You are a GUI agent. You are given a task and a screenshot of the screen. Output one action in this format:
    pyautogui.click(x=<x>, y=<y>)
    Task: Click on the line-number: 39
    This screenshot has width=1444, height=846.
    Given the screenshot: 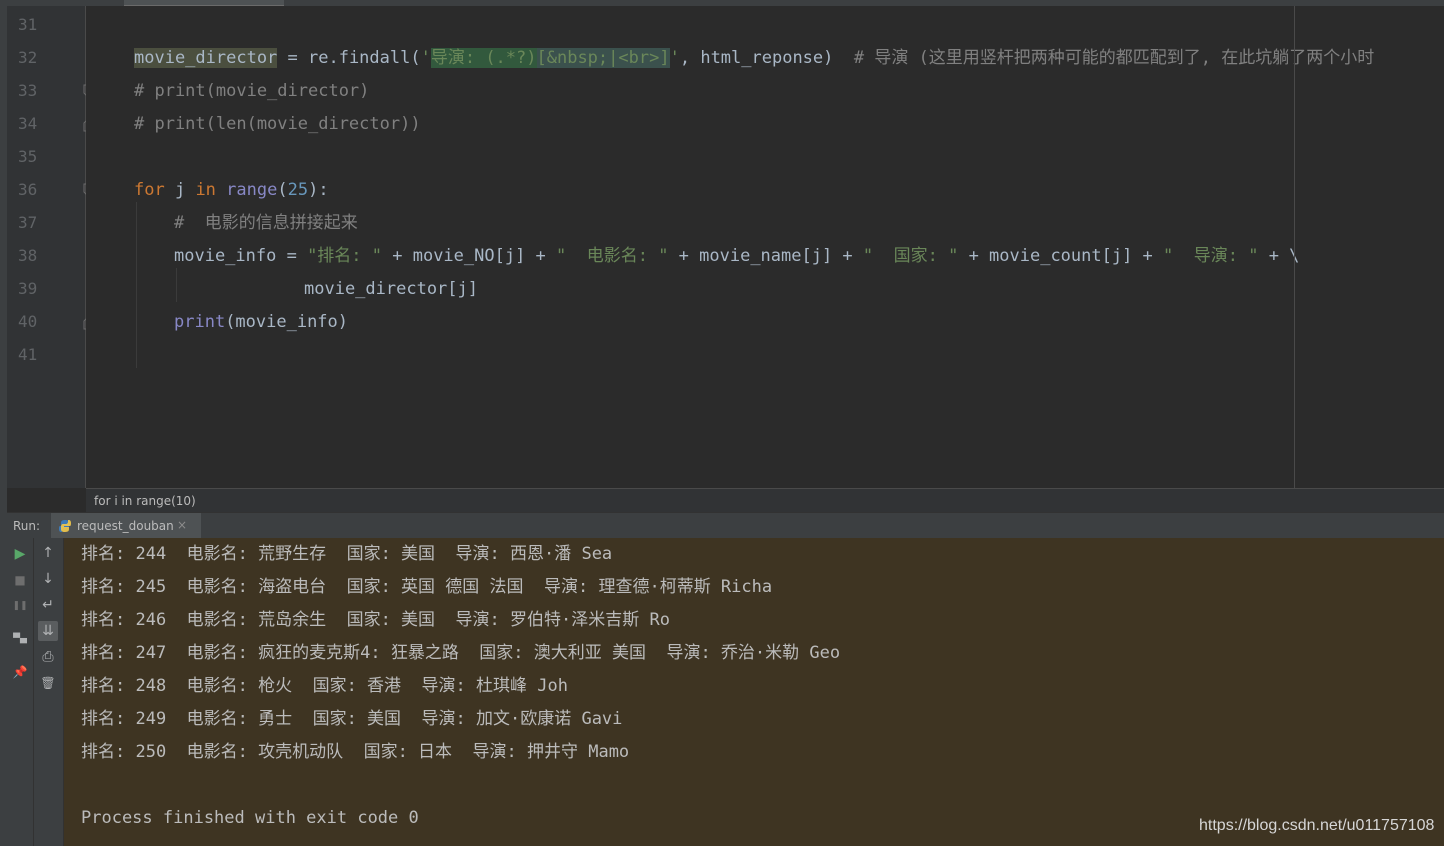 What is the action you would take?
    pyautogui.click(x=28, y=288)
    